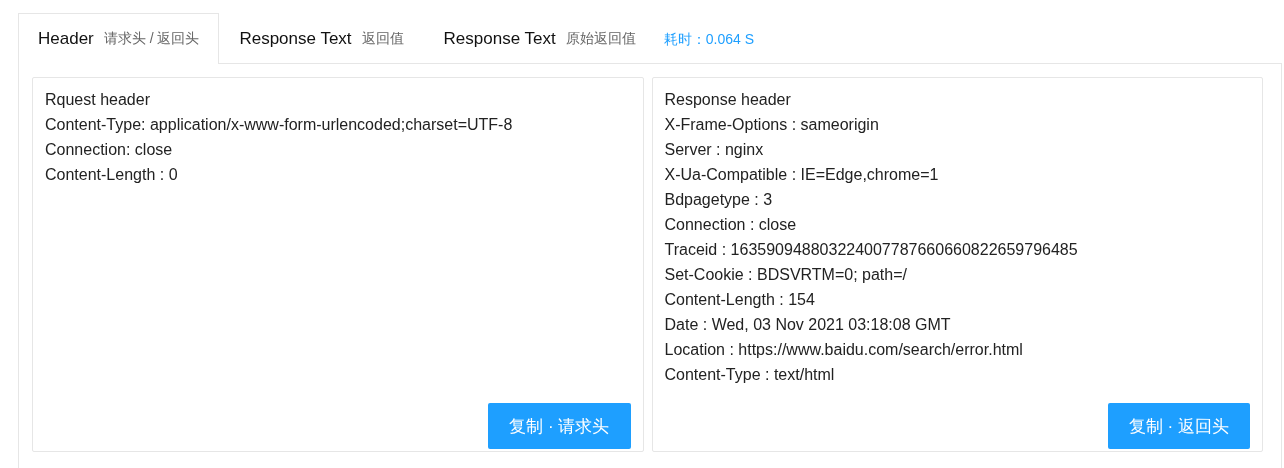 This screenshot has width=1284, height=468. I want to click on header-line: X-Frame-Options : sameorigin, so click(772, 125).